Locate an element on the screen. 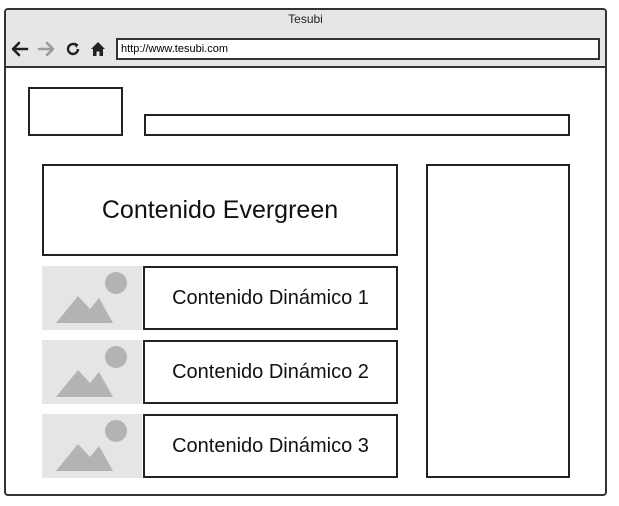 This screenshot has width=619, height=506. evergreen-content-block: Contenido Evergreen is located at coordinates (220, 210).